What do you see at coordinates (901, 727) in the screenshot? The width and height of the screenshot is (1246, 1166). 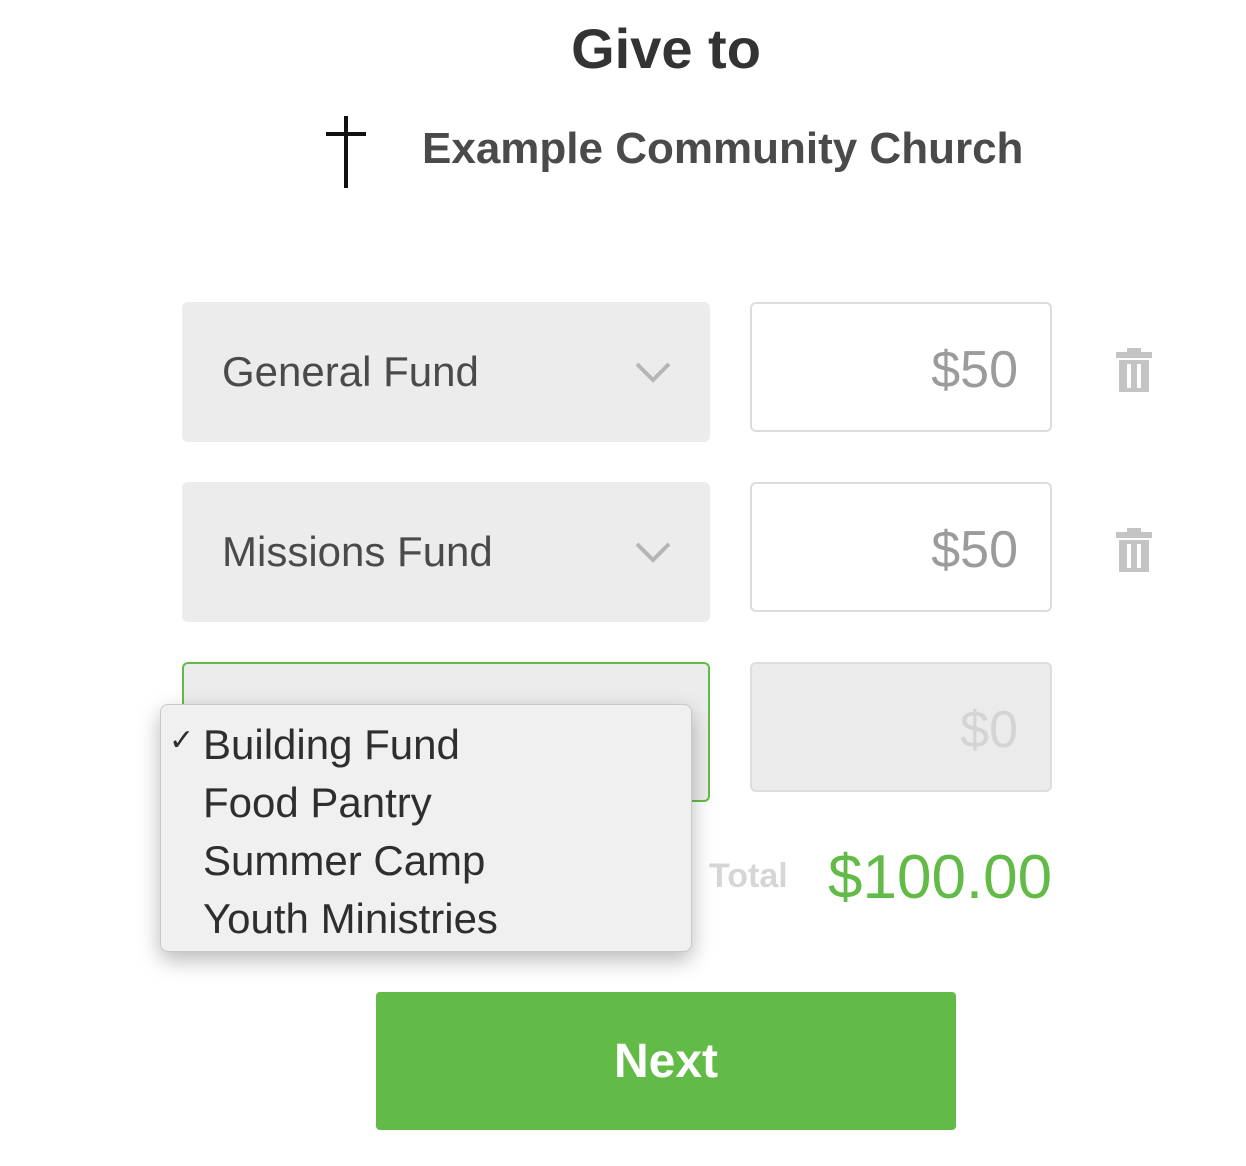 I see `amount-input-3: $0` at bounding box center [901, 727].